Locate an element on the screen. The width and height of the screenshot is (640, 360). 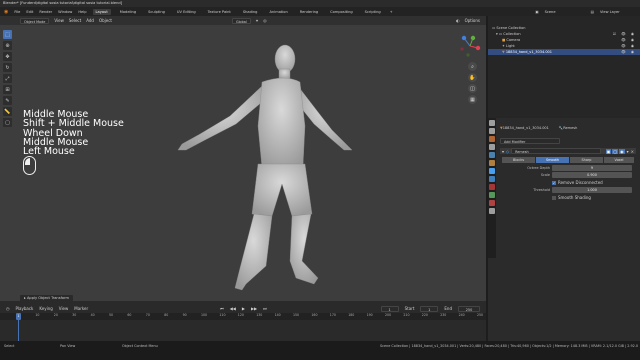
viewport-menu-object: Object is located at coordinates (105, 20).